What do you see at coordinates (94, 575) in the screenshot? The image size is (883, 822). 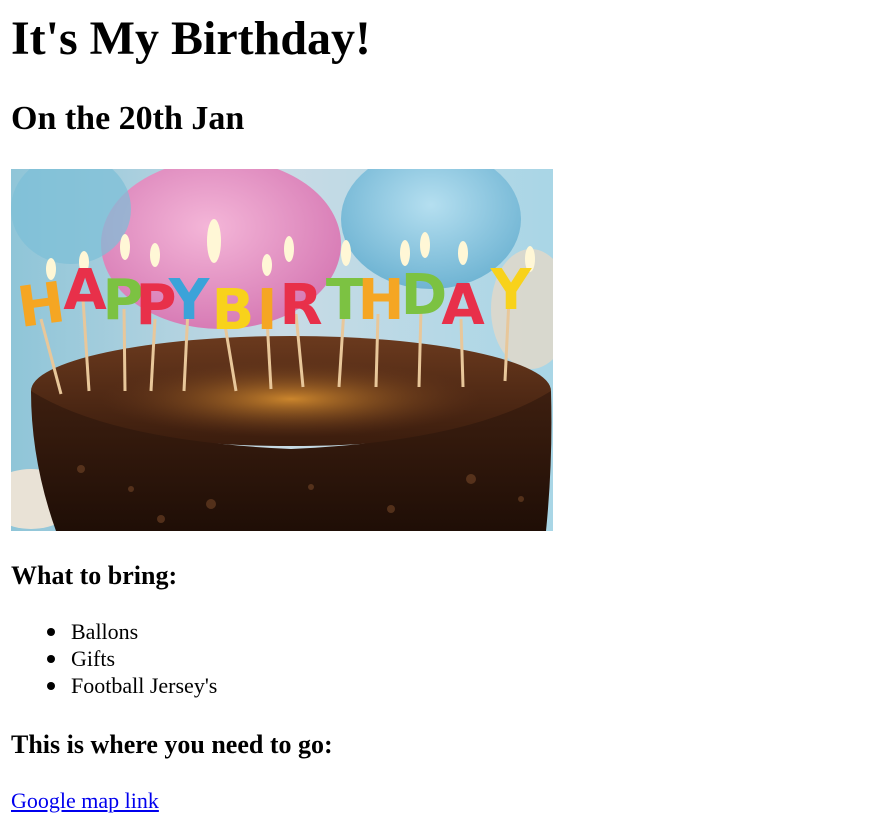 I see `bring-heading: What to bring:` at bounding box center [94, 575].